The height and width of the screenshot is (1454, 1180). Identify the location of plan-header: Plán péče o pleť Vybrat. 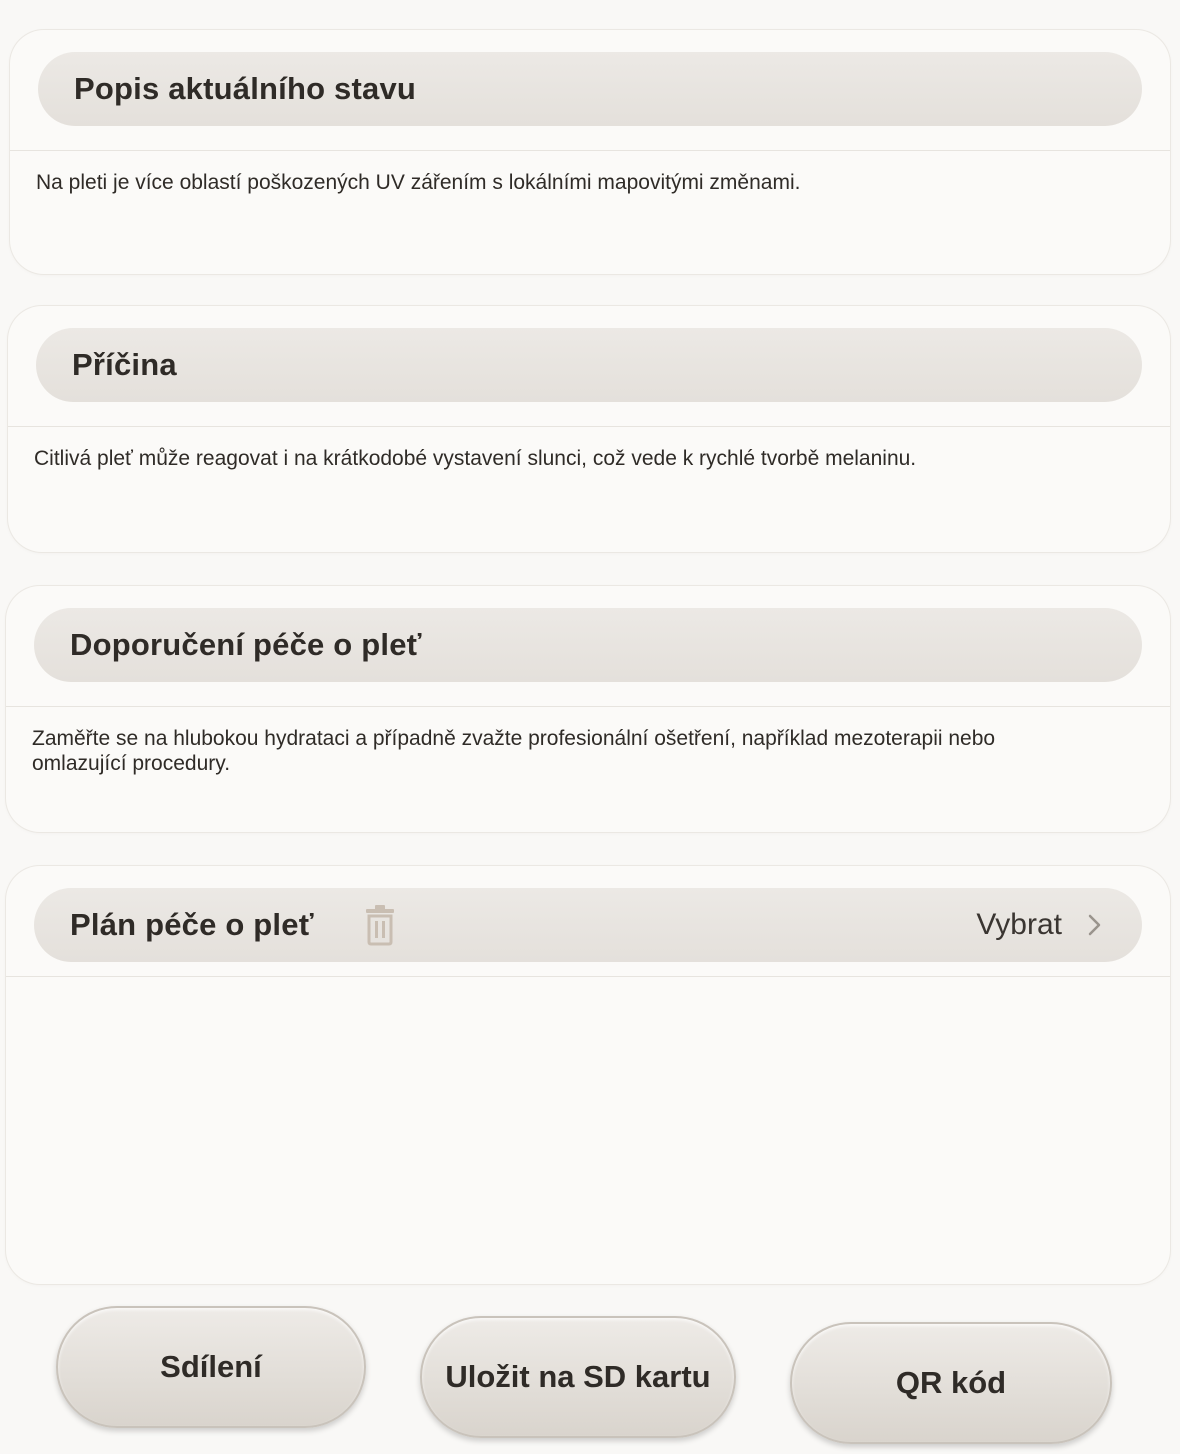
(588, 925).